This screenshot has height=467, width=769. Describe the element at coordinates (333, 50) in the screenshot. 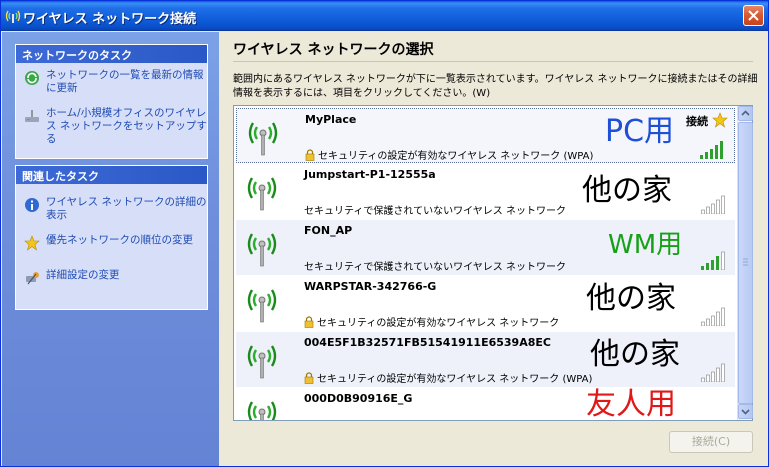

I see `page-title: ワイヤレス ネットワークの選択` at that location.